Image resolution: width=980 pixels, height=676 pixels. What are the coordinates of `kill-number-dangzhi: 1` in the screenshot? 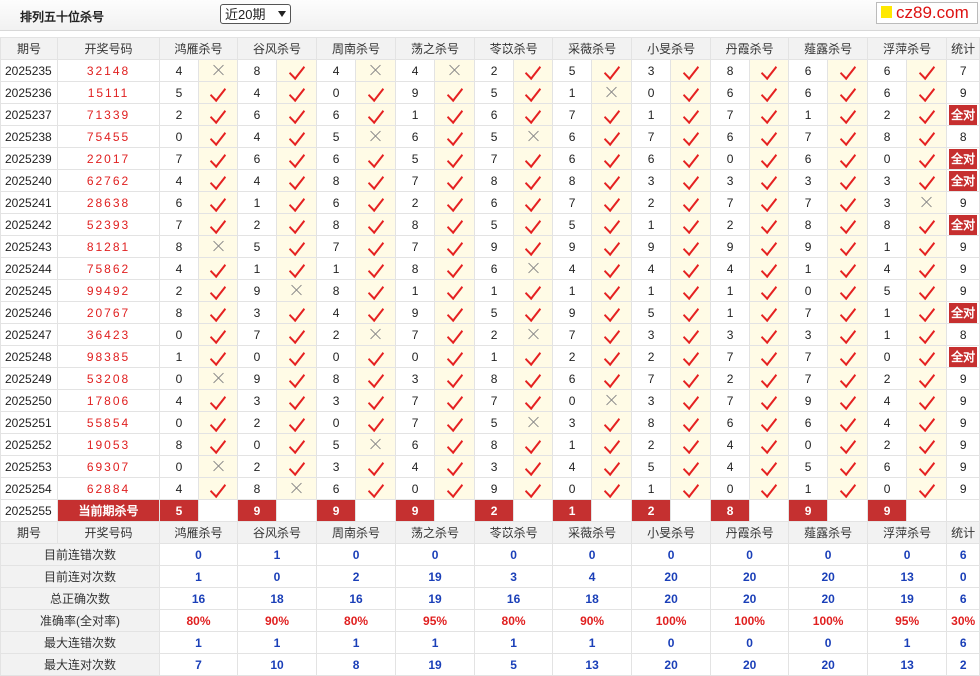 It's located at (415, 290).